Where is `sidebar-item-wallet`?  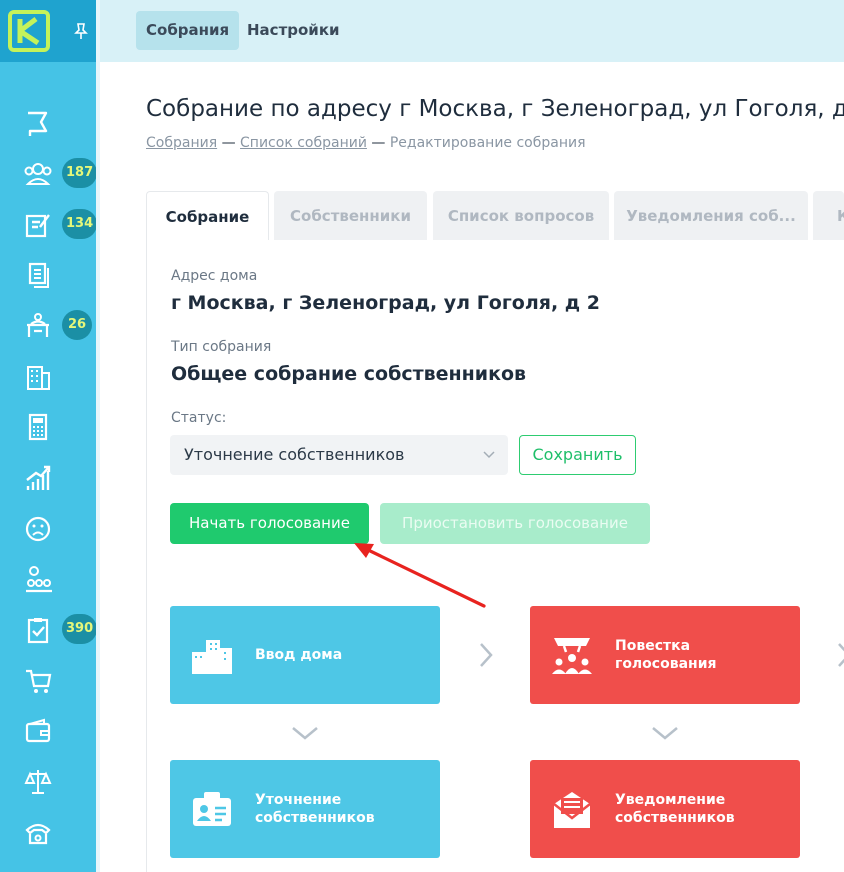 sidebar-item-wallet is located at coordinates (56, 729).